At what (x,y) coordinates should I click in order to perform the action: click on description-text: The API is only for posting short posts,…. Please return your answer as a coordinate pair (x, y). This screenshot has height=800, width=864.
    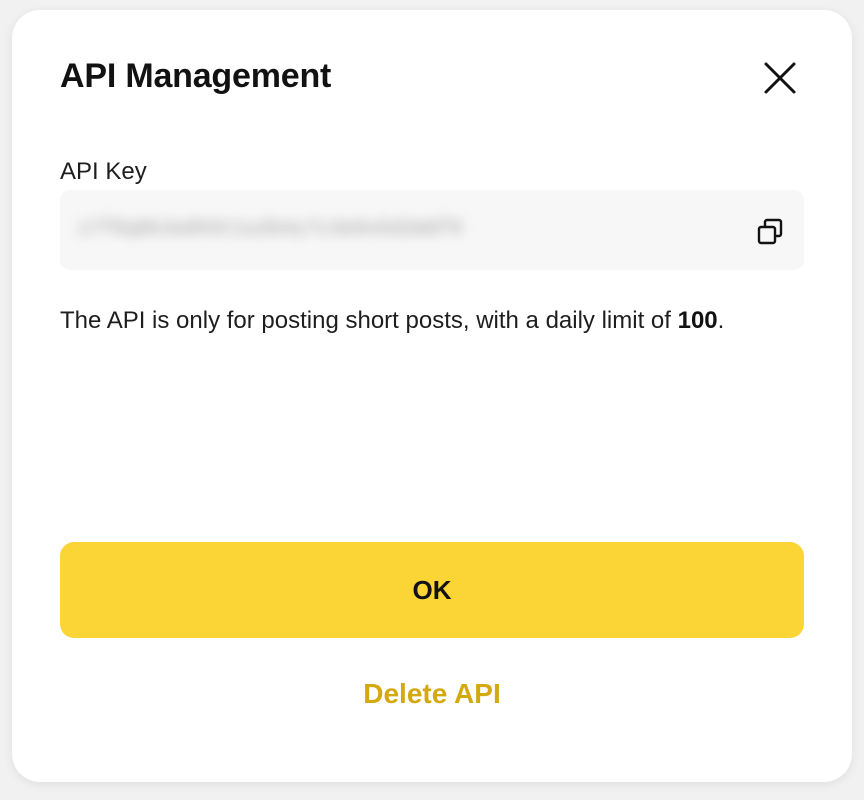
    Looking at the image, I should click on (369, 320).